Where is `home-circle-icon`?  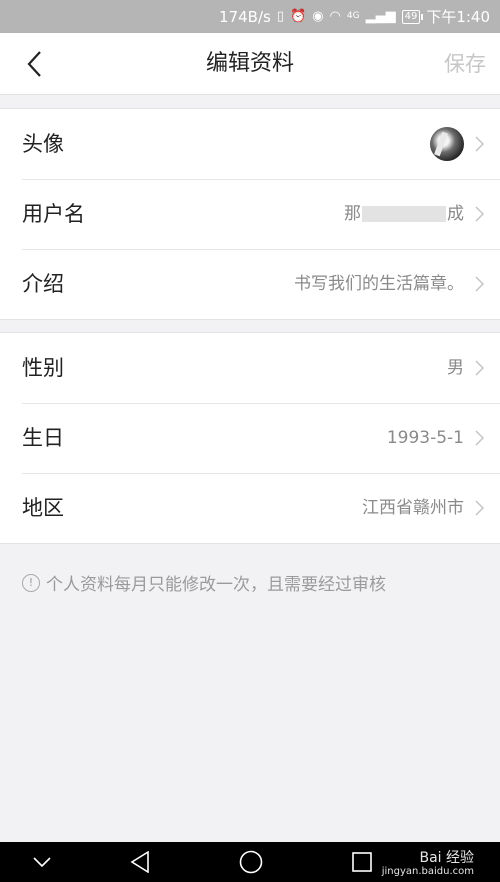 home-circle-icon is located at coordinates (251, 862).